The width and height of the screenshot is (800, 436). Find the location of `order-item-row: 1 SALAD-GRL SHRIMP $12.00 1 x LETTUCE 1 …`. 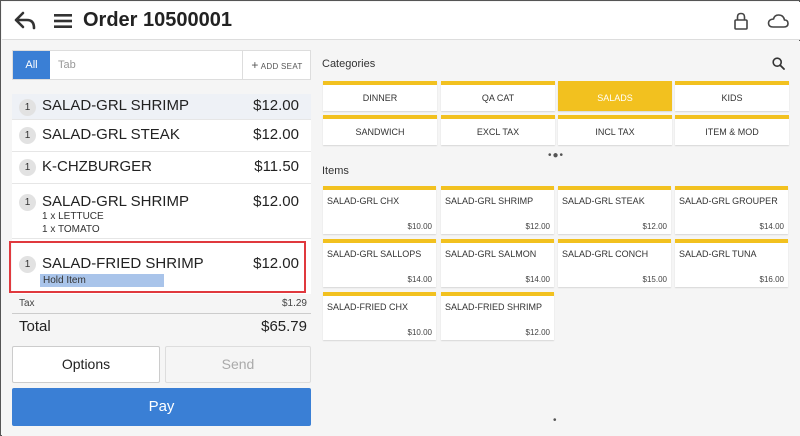

order-item-row: 1 SALAD-GRL SHRIMP $12.00 1 x LETTUCE 1 … is located at coordinates (161, 211).